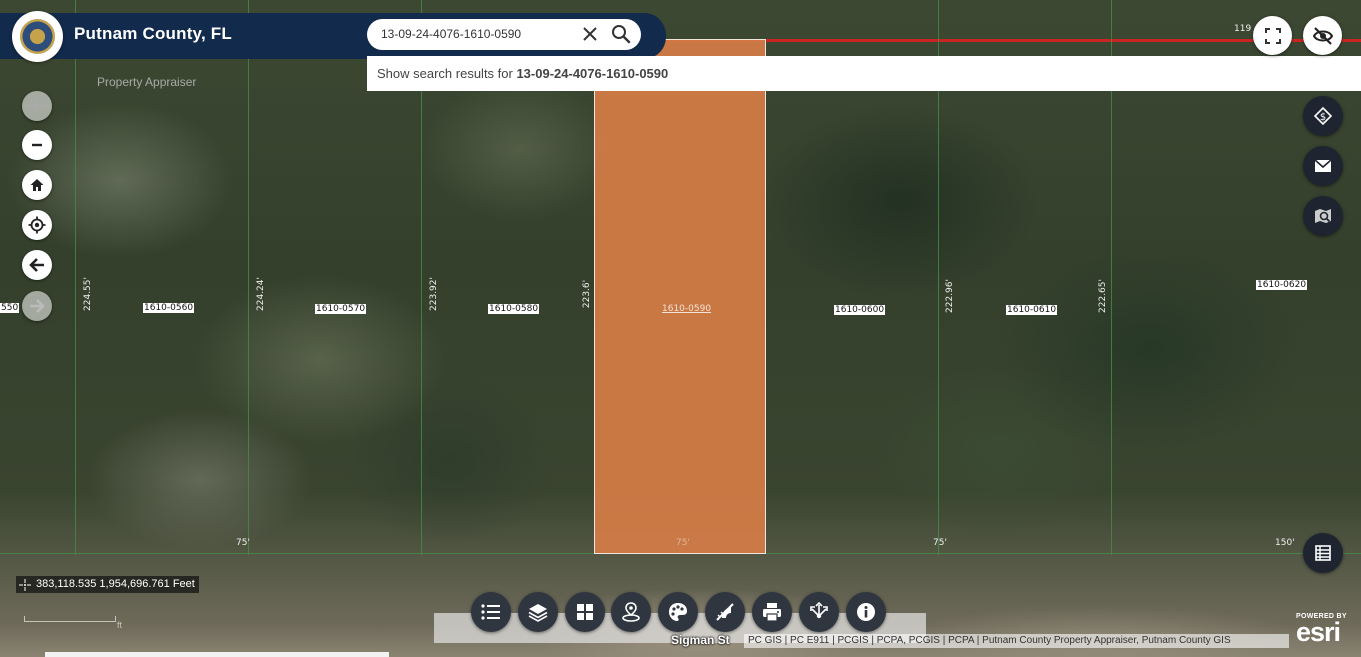  I want to click on search-icon, so click(621, 34).